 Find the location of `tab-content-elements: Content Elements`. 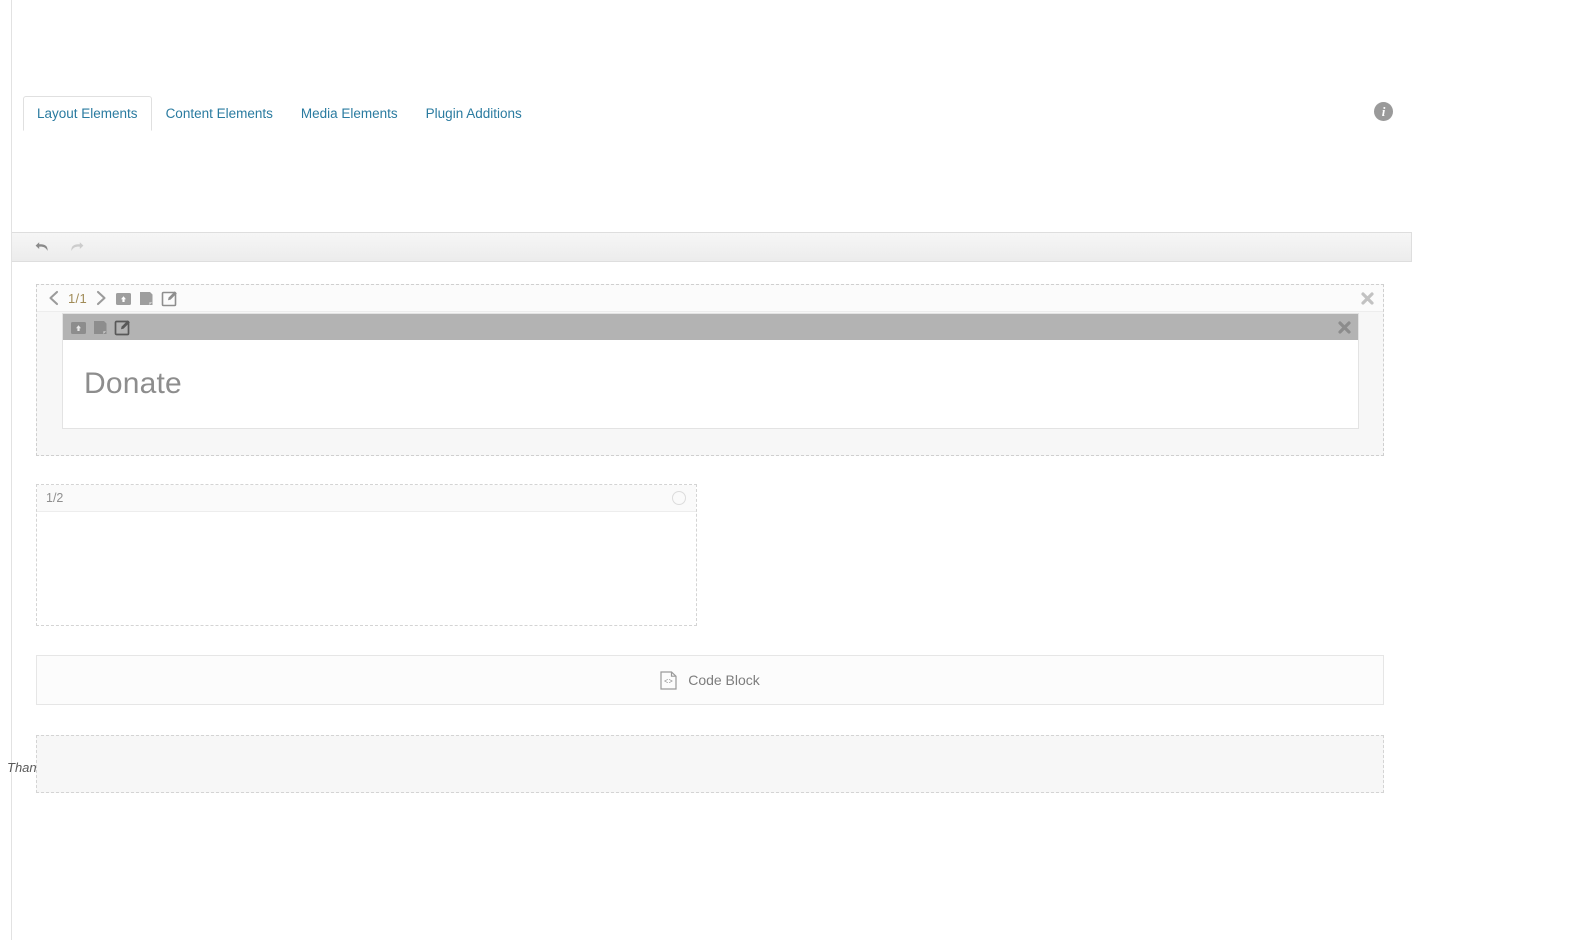

tab-content-elements: Content Elements is located at coordinates (219, 113).